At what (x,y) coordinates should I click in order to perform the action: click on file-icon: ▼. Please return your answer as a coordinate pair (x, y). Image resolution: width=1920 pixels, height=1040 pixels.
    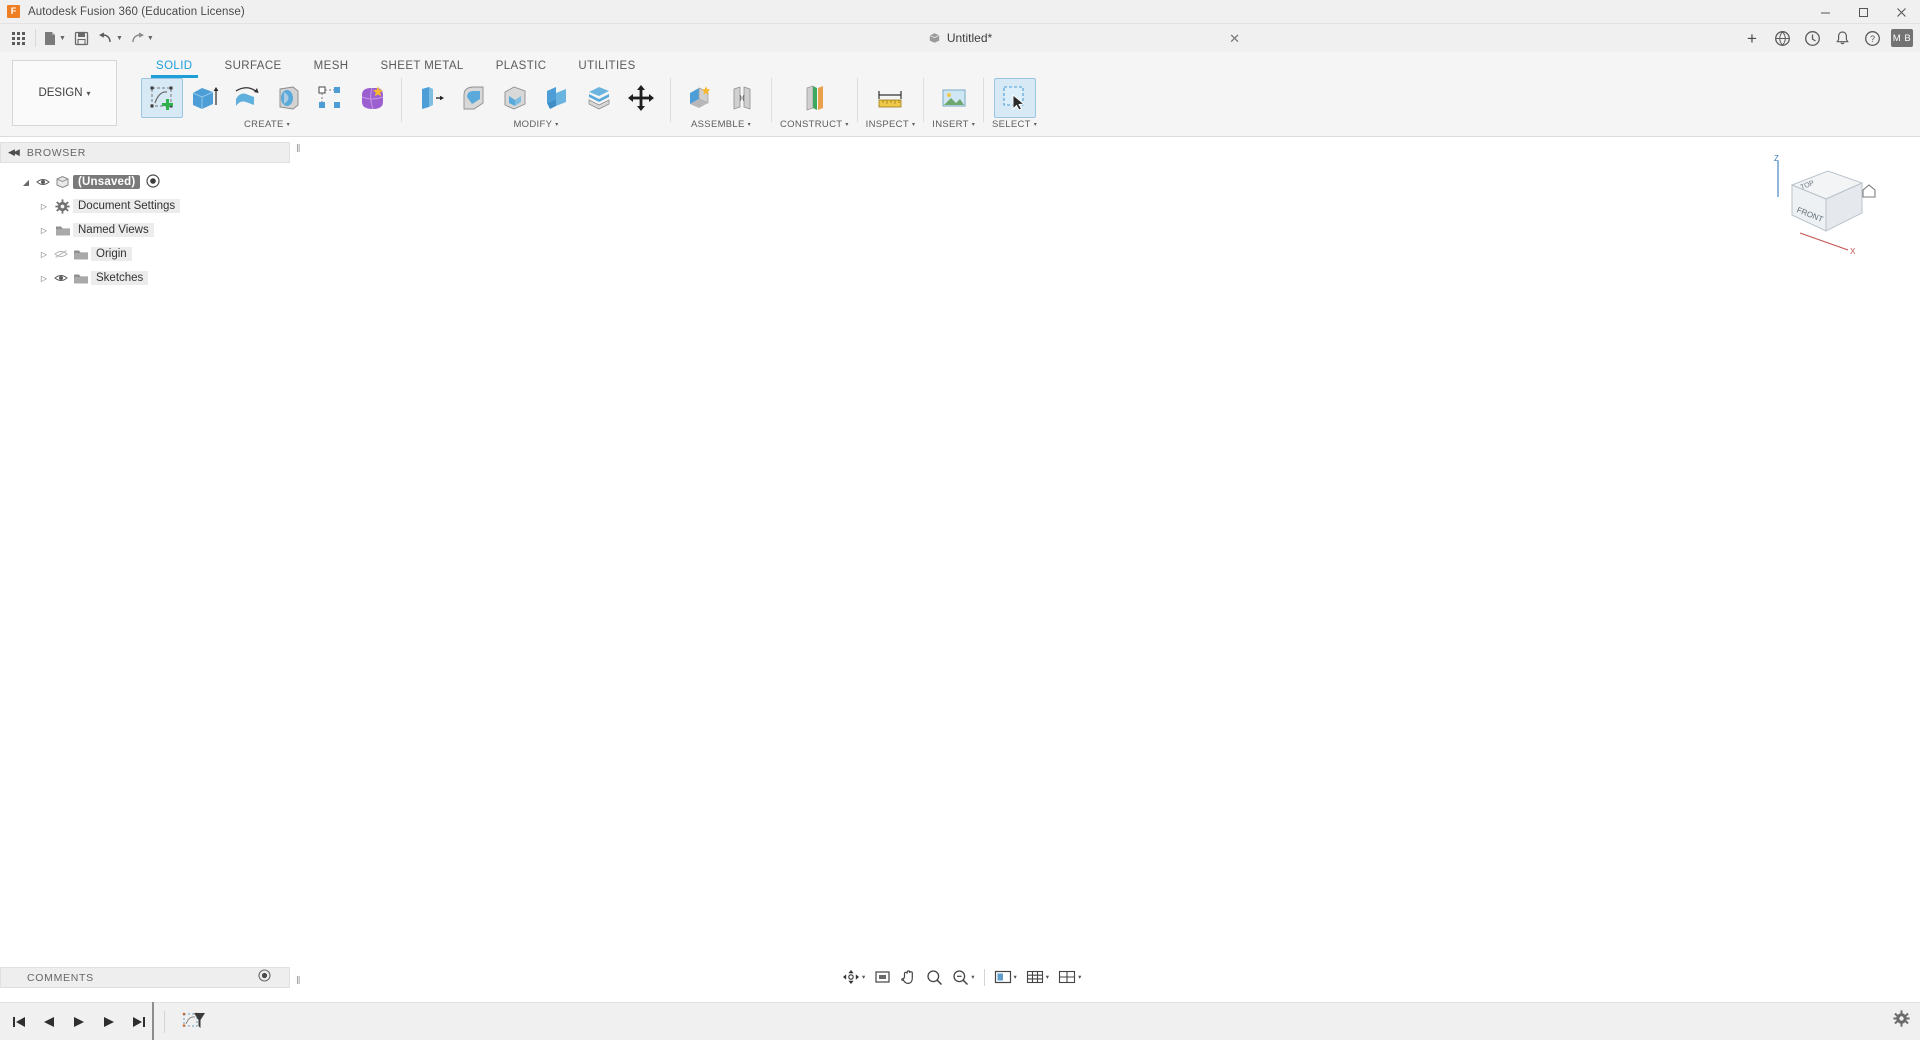
    Looking at the image, I should click on (54, 38).